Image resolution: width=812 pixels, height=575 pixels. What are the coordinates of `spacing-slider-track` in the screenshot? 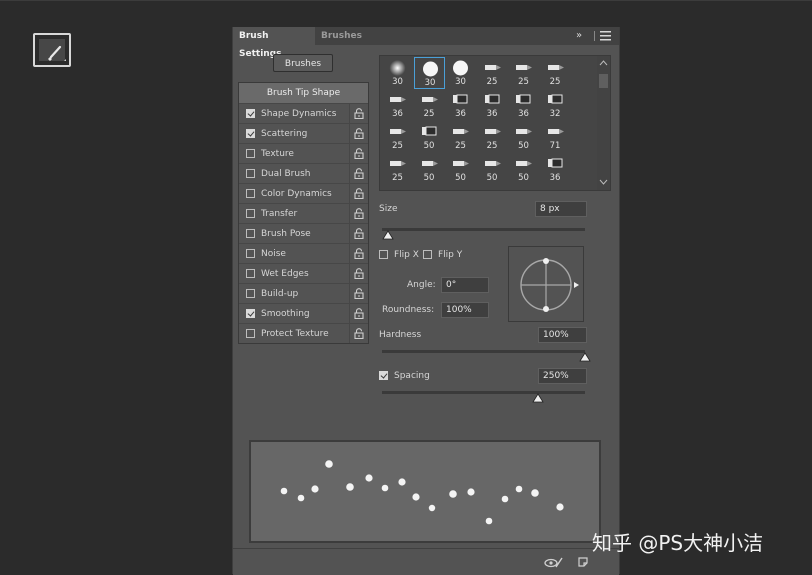 It's located at (483, 392).